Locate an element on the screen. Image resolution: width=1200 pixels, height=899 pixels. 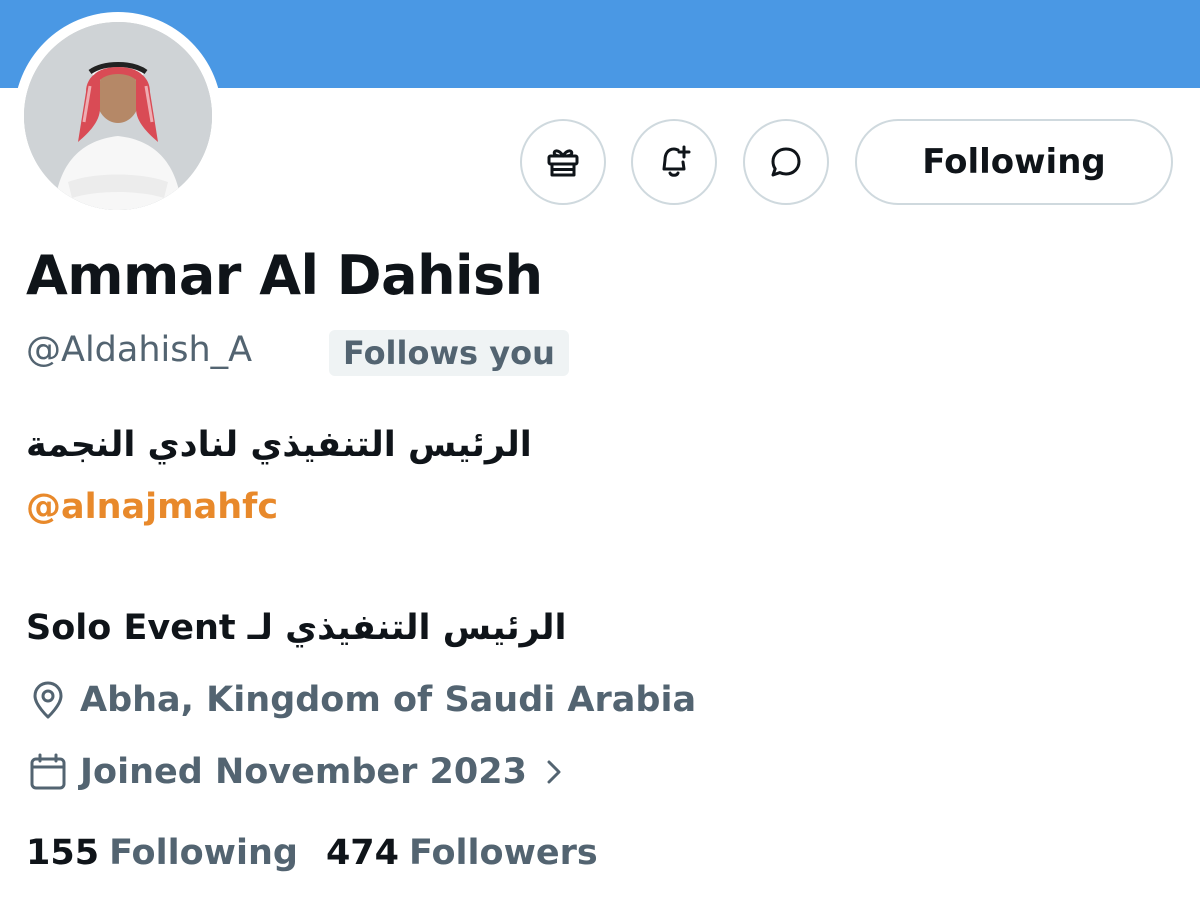
display-name: Ammar Al Dahish is located at coordinates (284, 275).